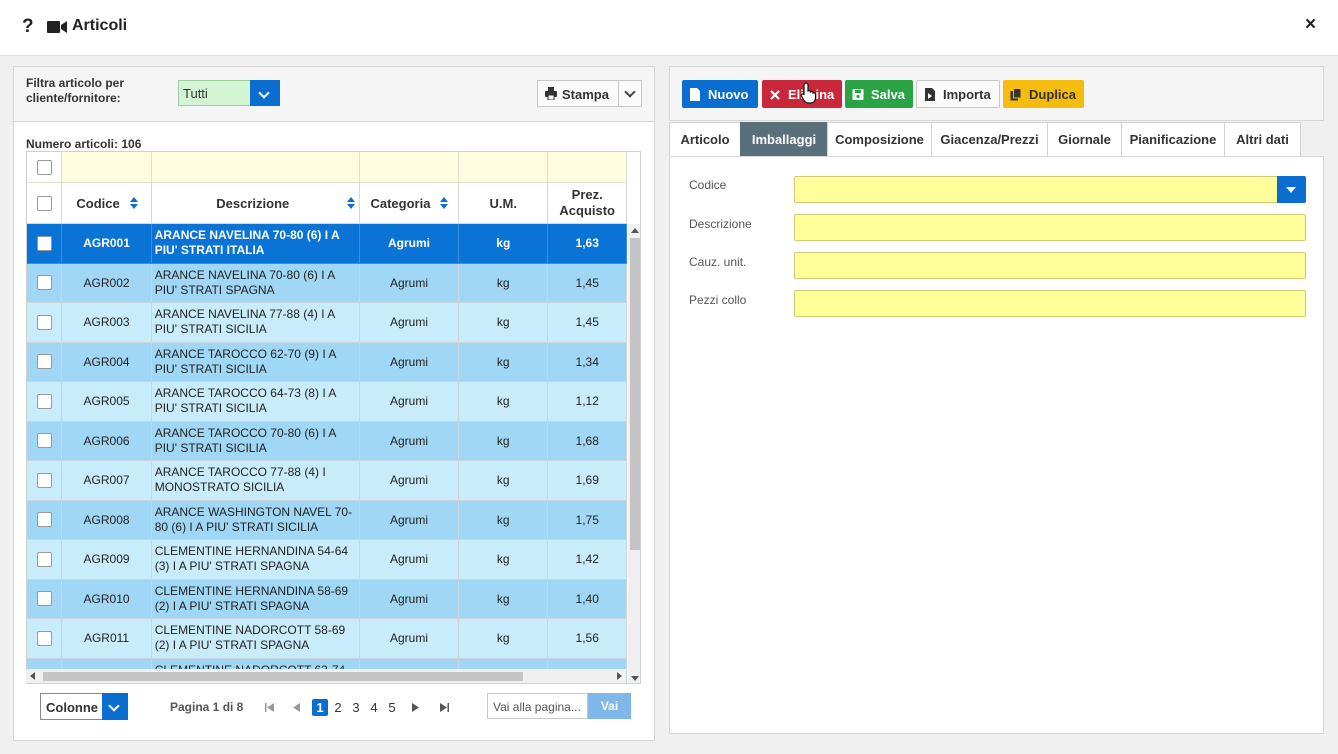  What do you see at coordinates (1050, 189) in the screenshot?
I see `codice-select` at bounding box center [1050, 189].